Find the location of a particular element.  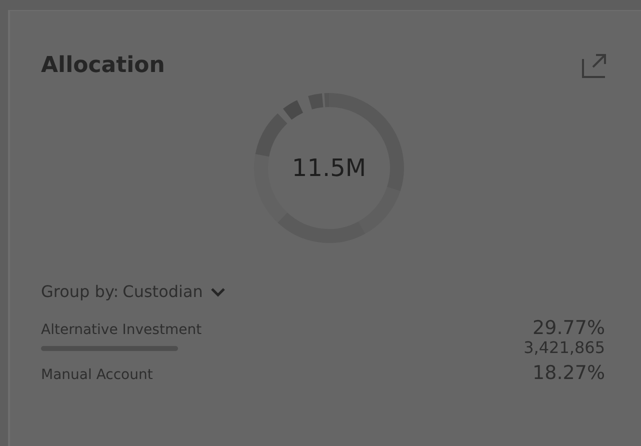

allocation-percent: 18.27% is located at coordinates (568, 373).